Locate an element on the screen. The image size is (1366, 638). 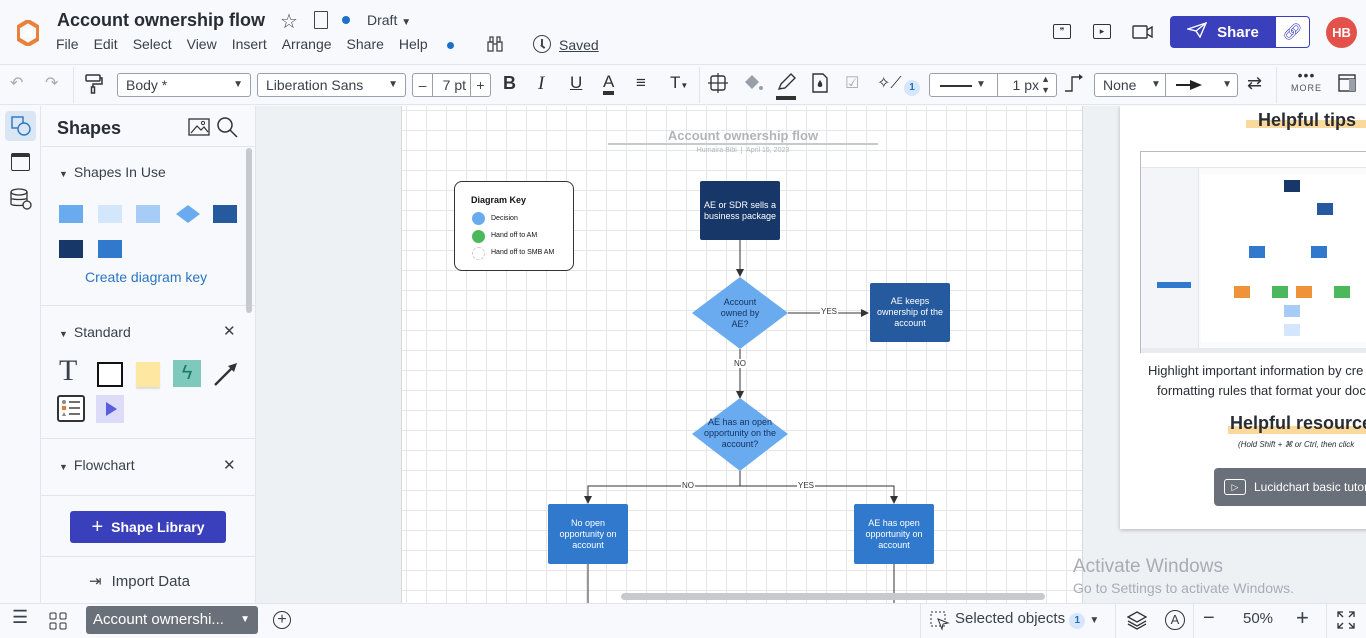
video-shape is located at coordinates (110, 409).